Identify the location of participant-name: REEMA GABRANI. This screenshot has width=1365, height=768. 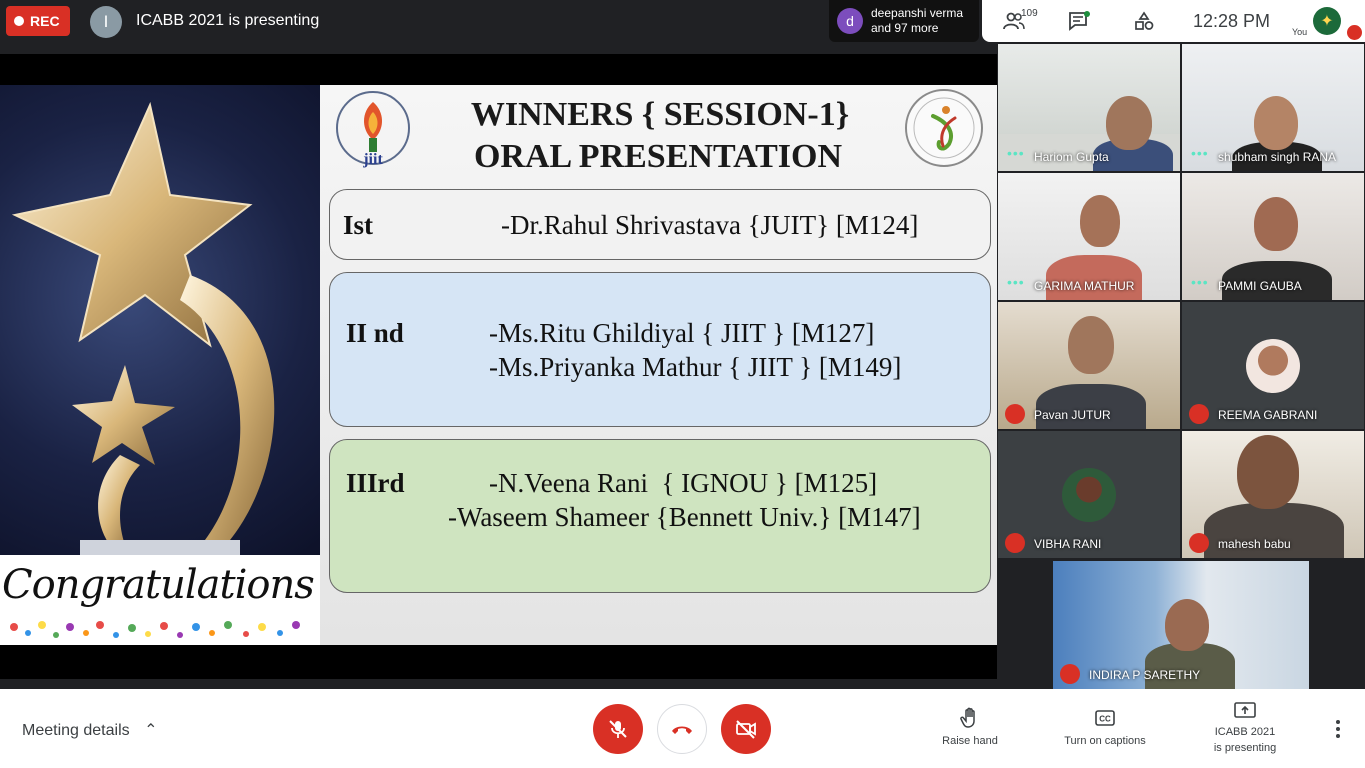
(1268, 415).